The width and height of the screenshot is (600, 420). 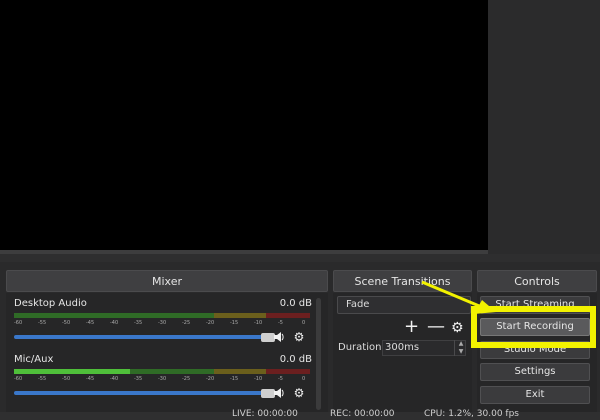 What do you see at coordinates (167, 281) in the screenshot?
I see `mixer-header: Mixer` at bounding box center [167, 281].